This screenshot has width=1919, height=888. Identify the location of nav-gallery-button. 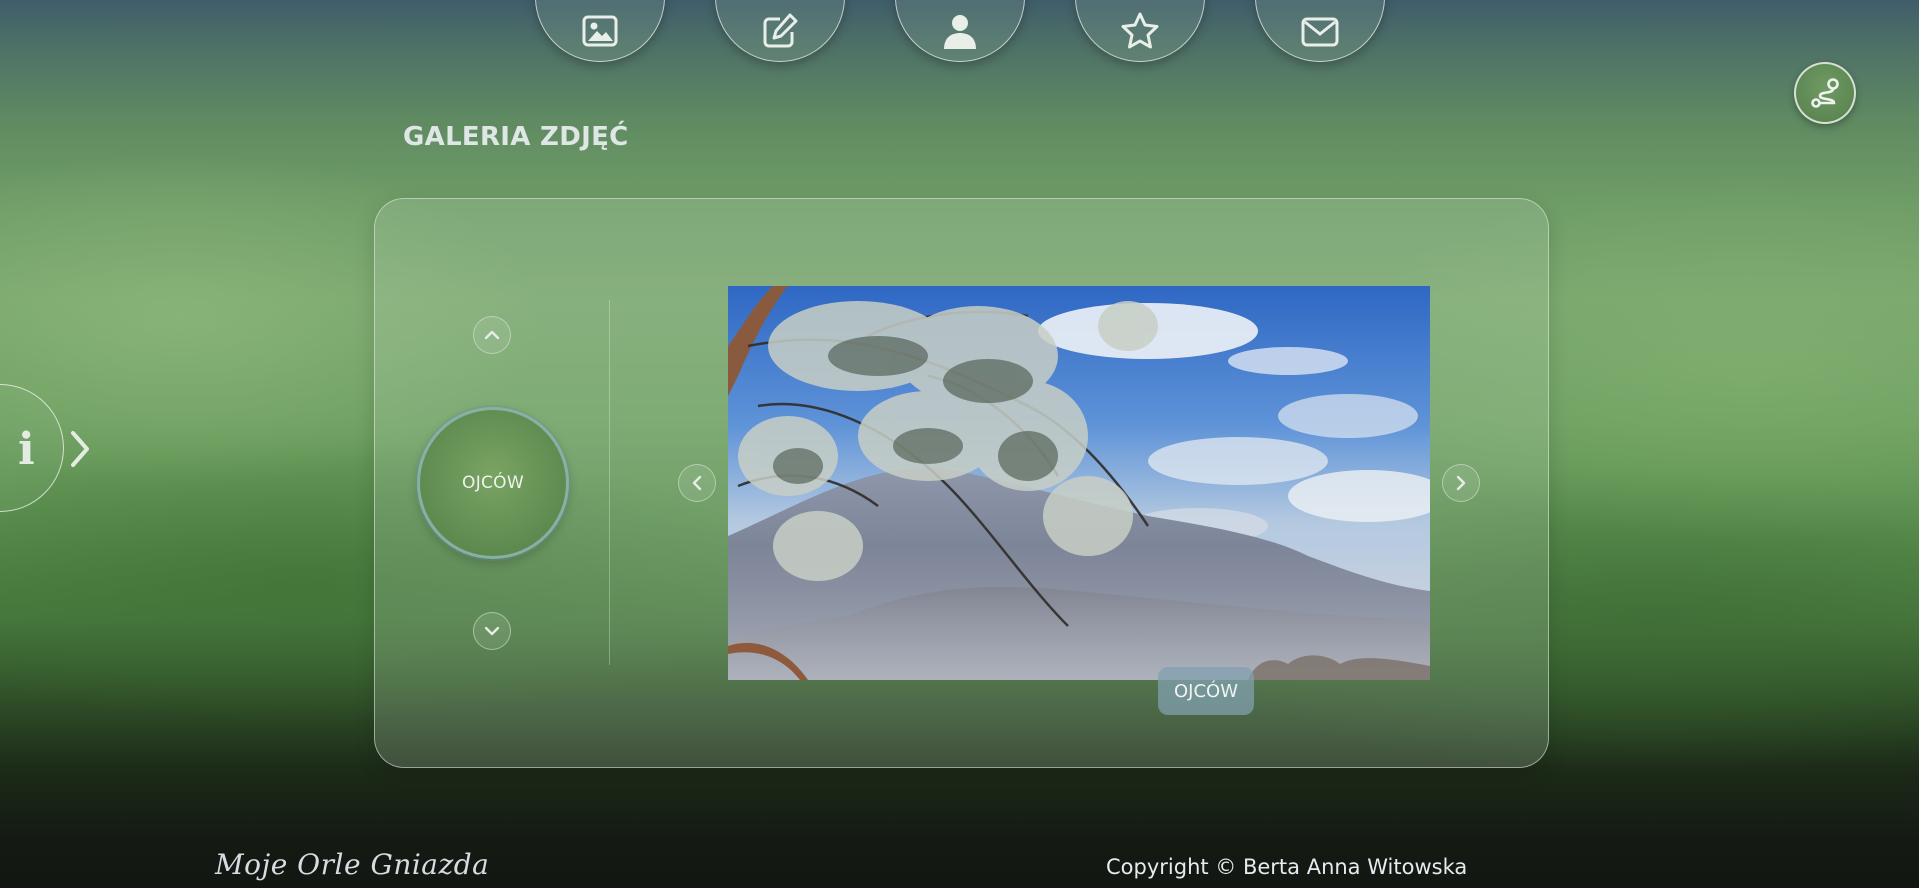
(600, 31).